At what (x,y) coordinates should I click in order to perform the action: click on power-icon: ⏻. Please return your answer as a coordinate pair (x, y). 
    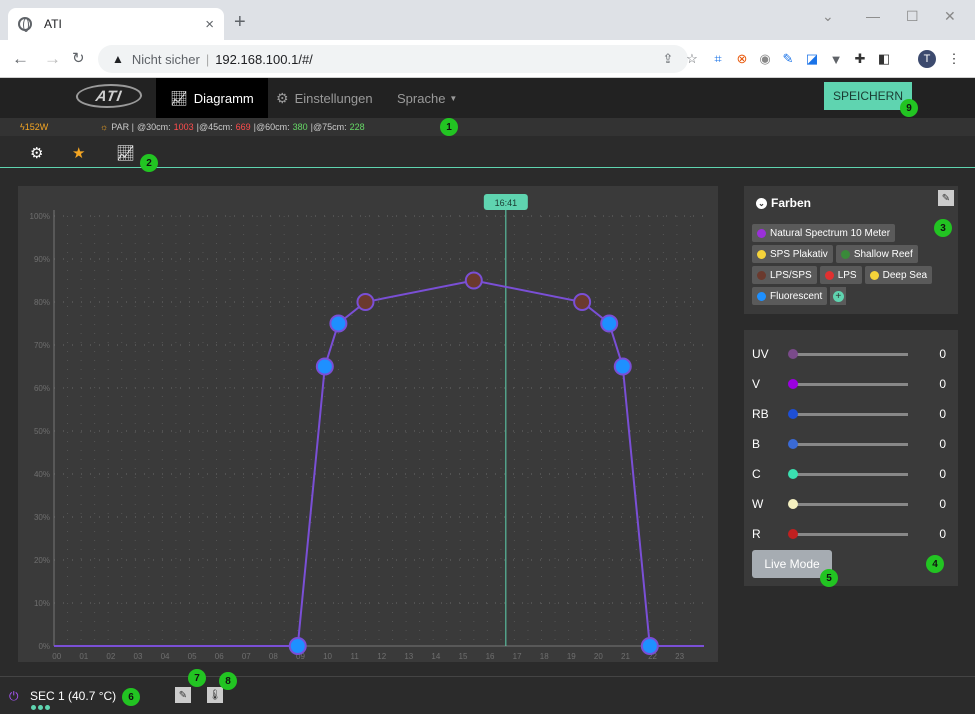
    Looking at the image, I should click on (14, 696).